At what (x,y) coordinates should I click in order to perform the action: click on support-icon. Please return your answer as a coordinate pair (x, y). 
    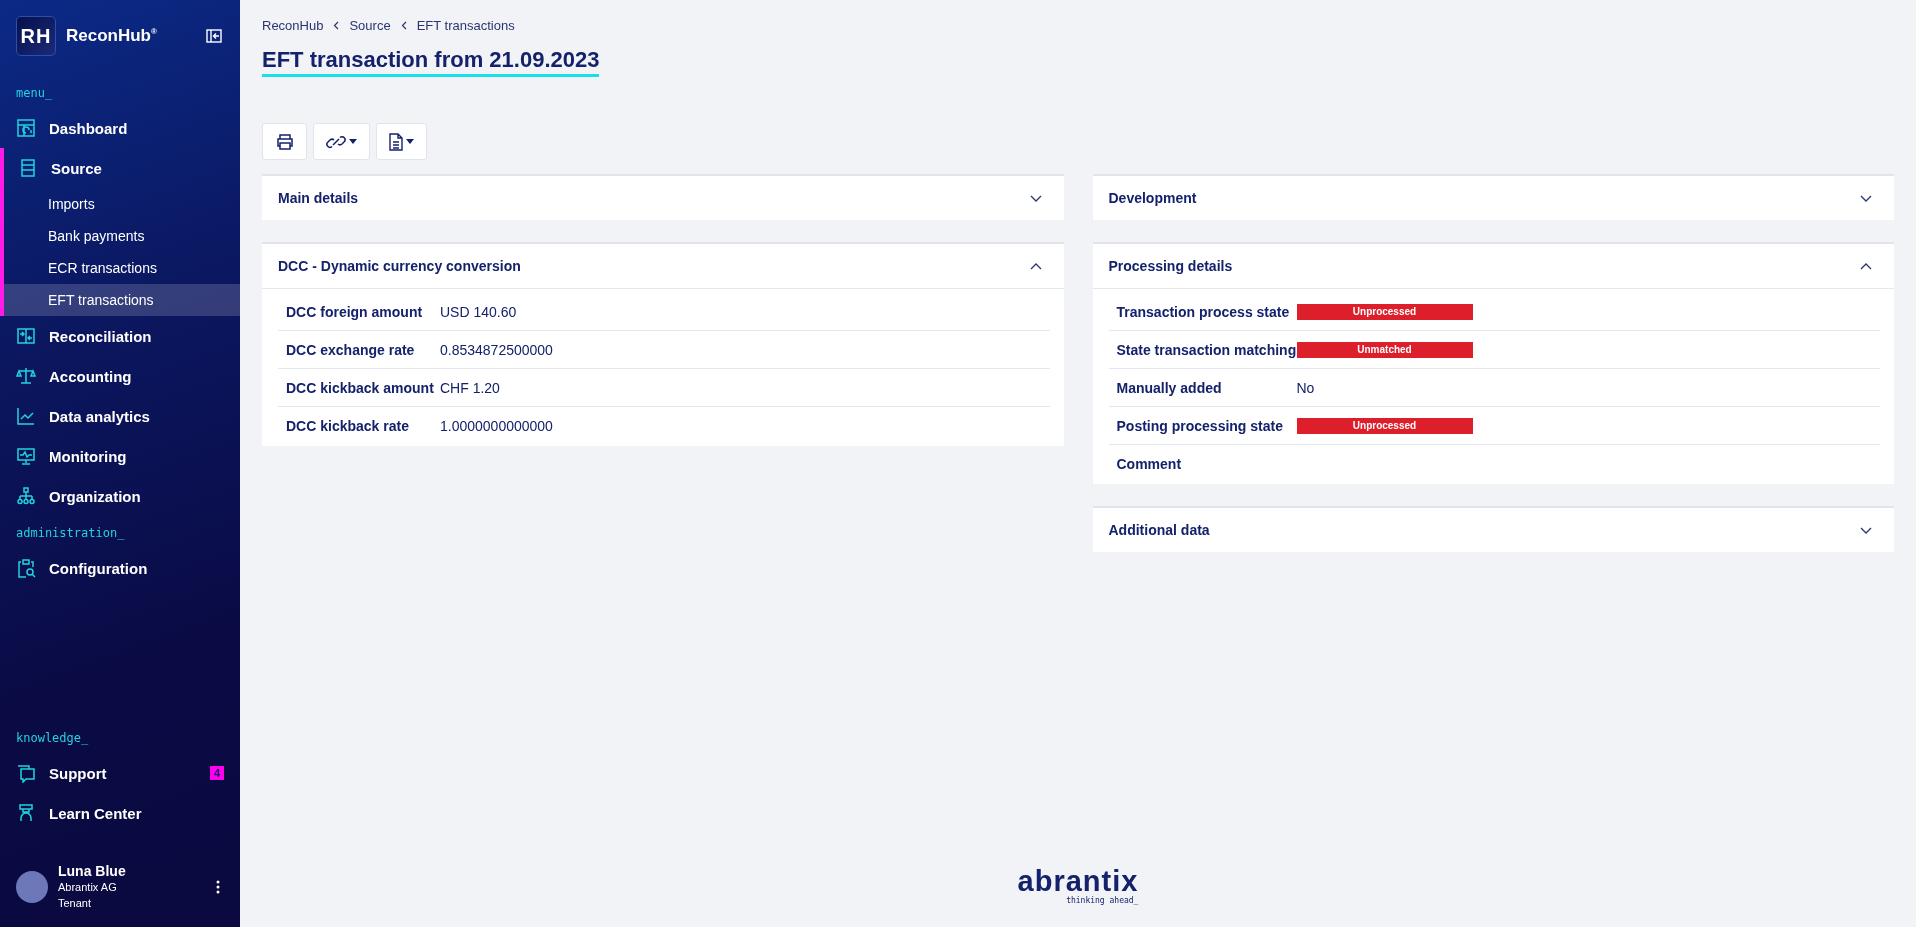
    Looking at the image, I should click on (26, 773).